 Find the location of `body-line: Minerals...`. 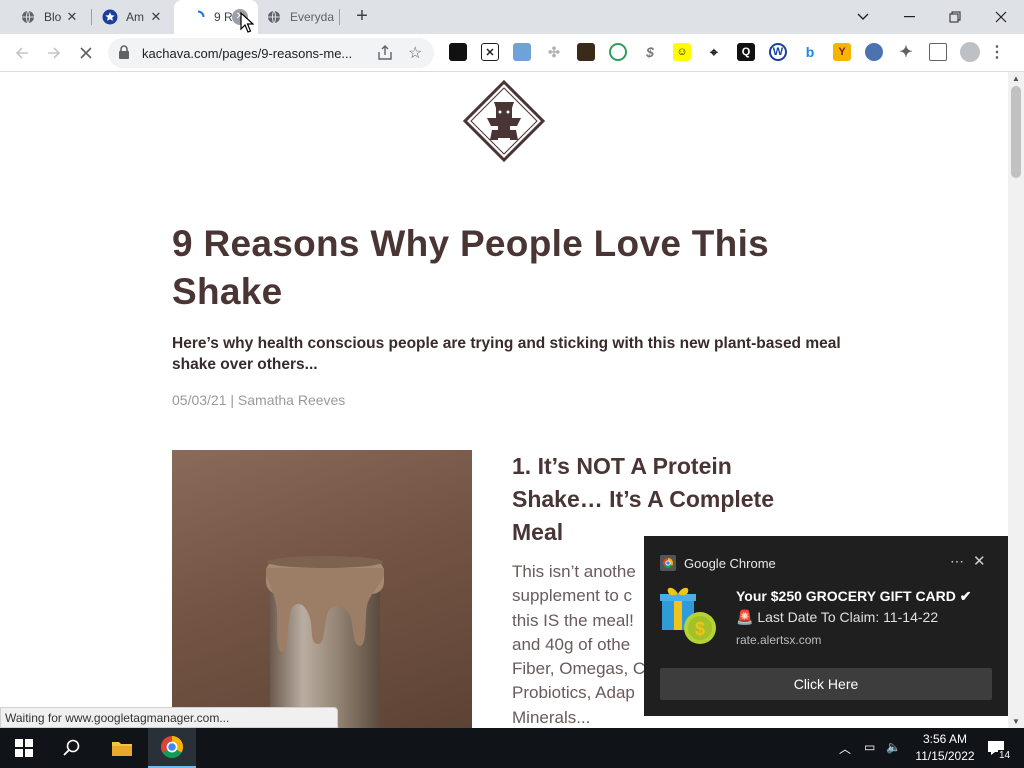

body-line: Minerals... is located at coordinates (551, 717).